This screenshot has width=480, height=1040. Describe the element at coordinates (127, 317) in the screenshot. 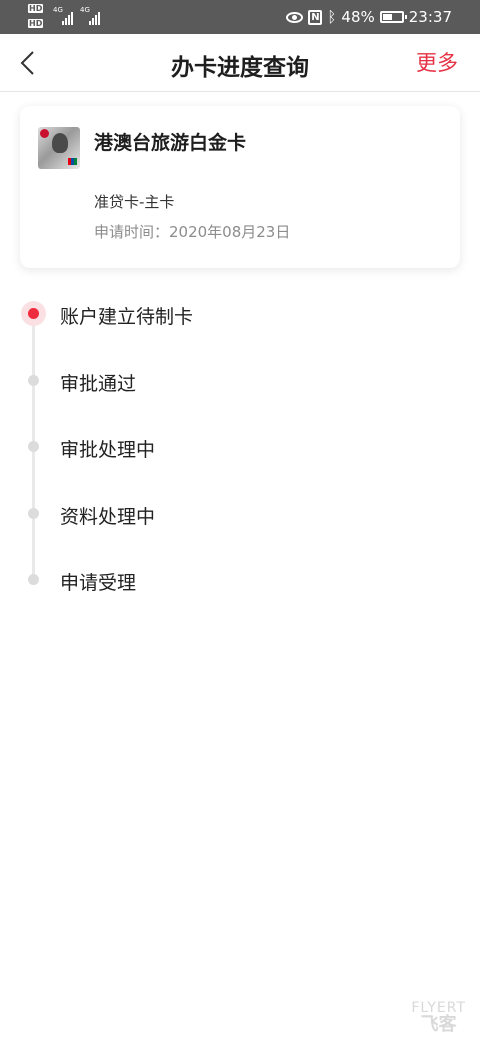

I see `step-label: 账户建立待制卡` at that location.